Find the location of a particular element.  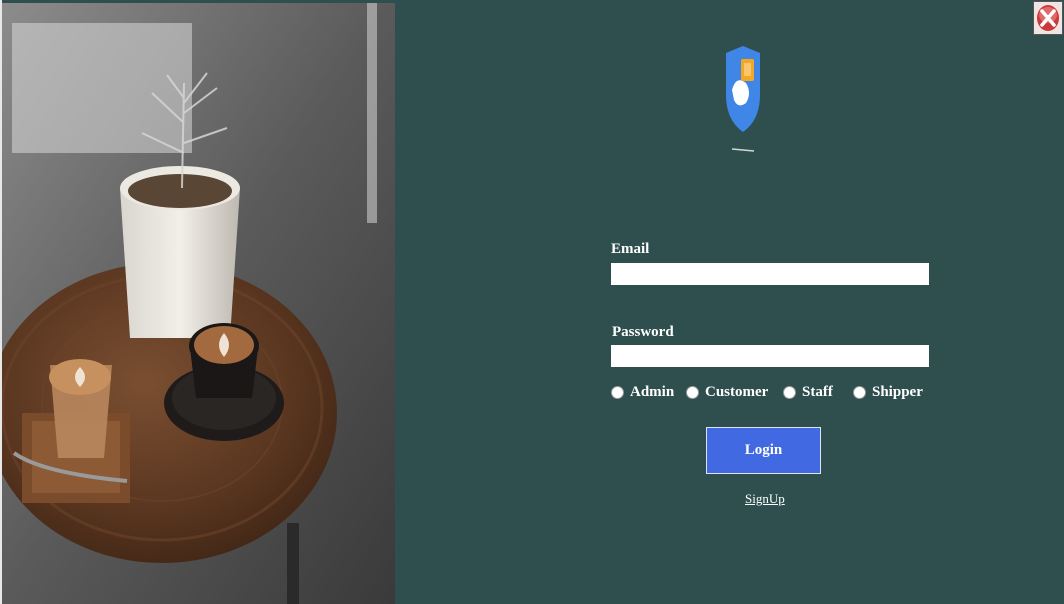

role-option-staff: Staff is located at coordinates (808, 392).